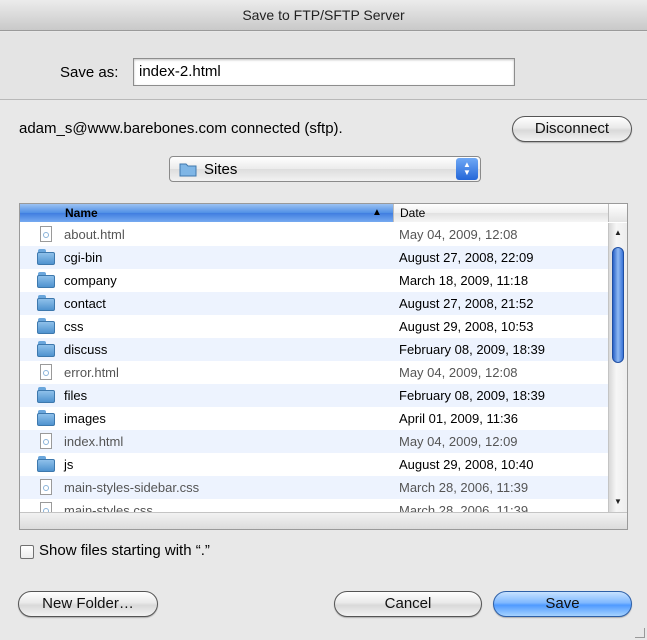 The width and height of the screenshot is (647, 640). Describe the element at coordinates (377, 212) in the screenshot. I see `sort-ascending-icon: ▲` at that location.